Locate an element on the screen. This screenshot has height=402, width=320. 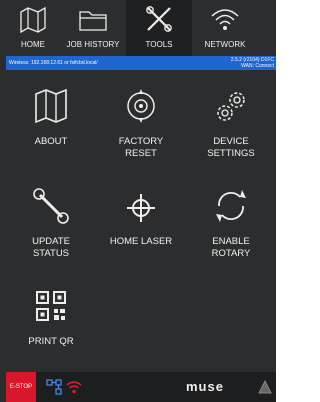
home-laser-button: HOME LASER is located at coordinates (141, 223).